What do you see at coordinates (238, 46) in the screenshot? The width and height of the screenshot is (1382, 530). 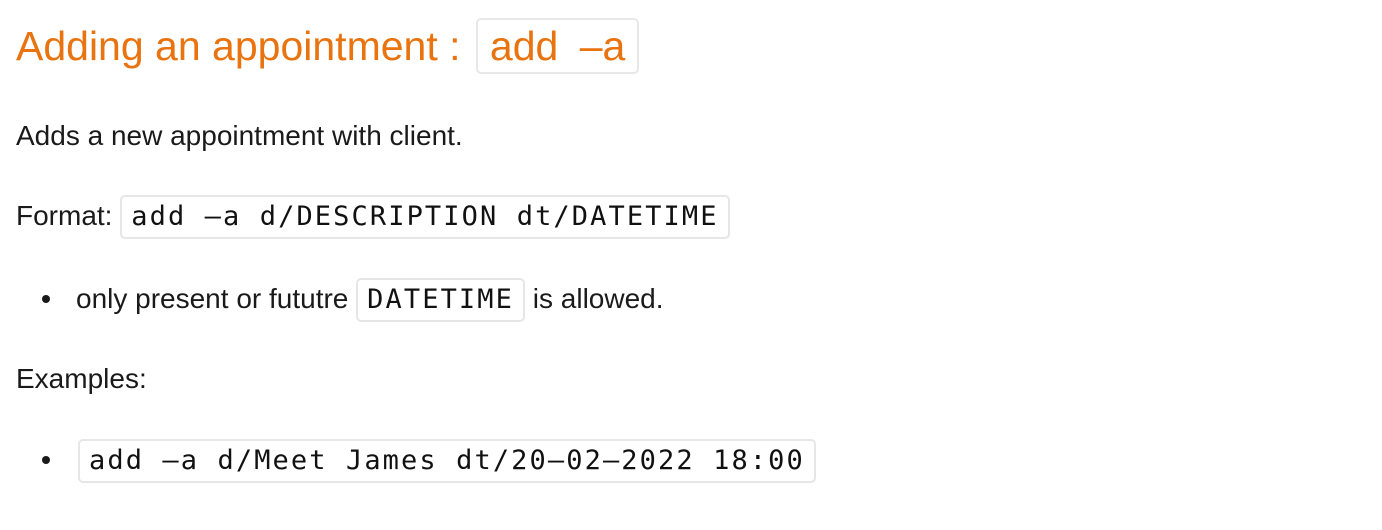 I see `title-text: Adding an appointment :` at bounding box center [238, 46].